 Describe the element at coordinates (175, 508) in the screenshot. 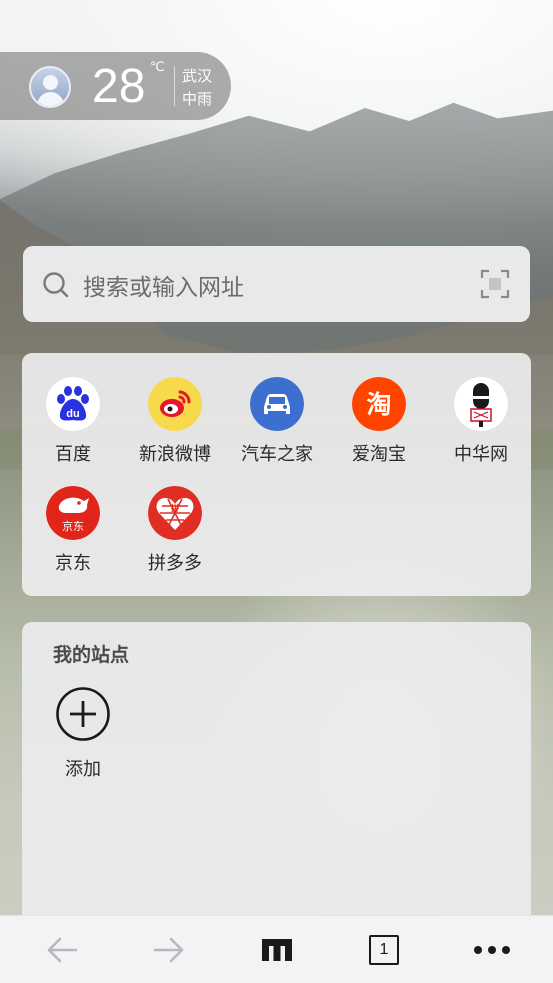

I see `svg-text: 拼` at that location.